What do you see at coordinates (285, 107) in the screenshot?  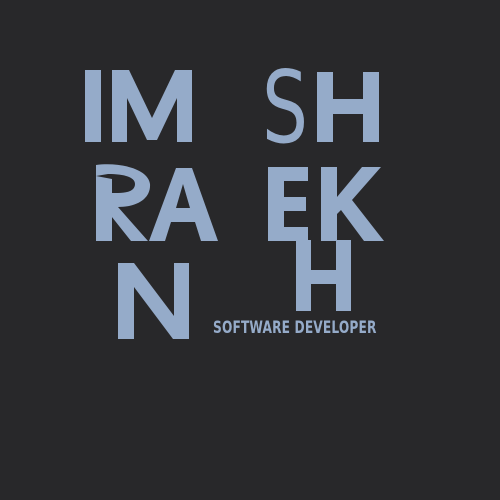 I see `logo-glyph-s: S` at bounding box center [285, 107].